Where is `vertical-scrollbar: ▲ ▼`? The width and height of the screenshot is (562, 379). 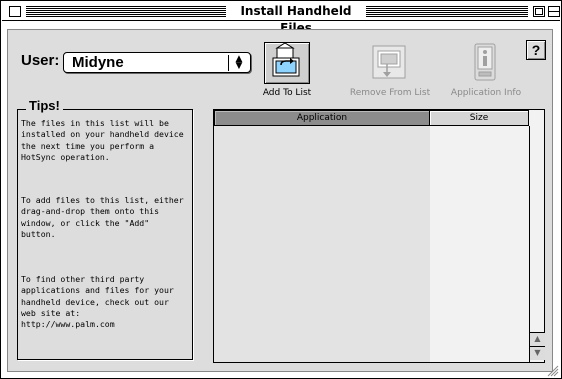
vertical-scrollbar: ▲ ▼ is located at coordinates (537, 244).